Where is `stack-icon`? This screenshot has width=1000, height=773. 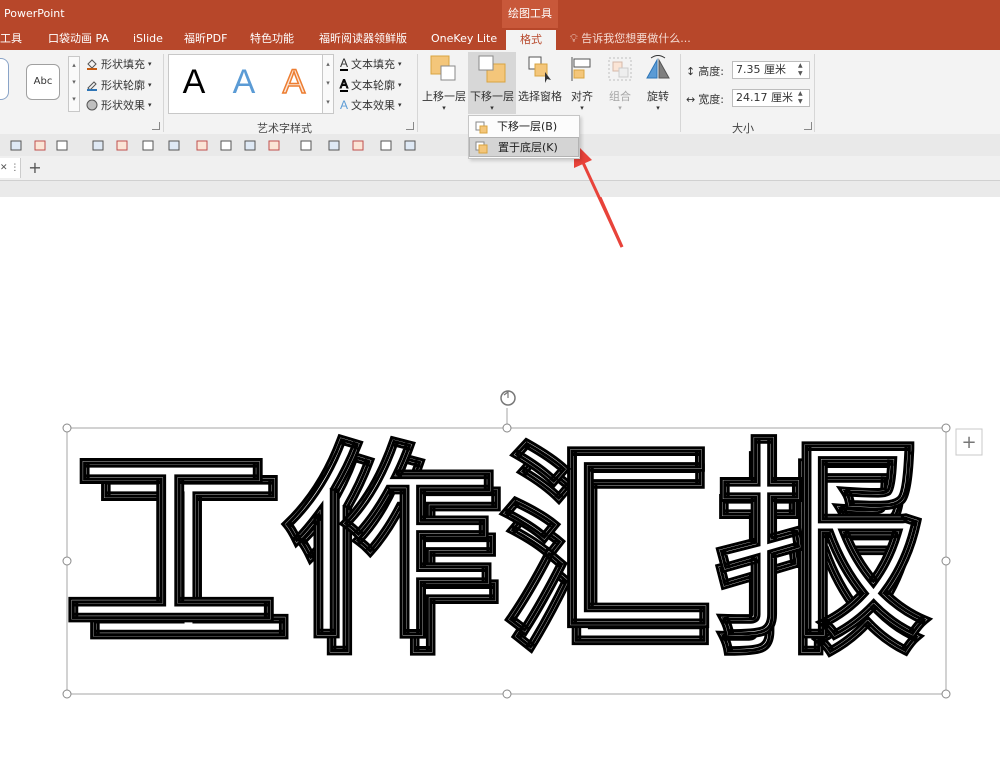 stack-icon is located at coordinates (358, 145).